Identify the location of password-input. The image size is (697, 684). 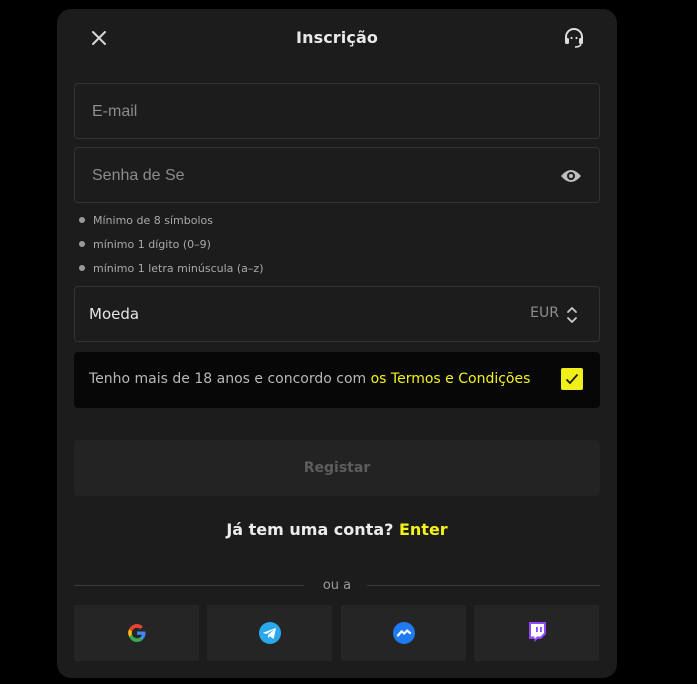
(312, 176).